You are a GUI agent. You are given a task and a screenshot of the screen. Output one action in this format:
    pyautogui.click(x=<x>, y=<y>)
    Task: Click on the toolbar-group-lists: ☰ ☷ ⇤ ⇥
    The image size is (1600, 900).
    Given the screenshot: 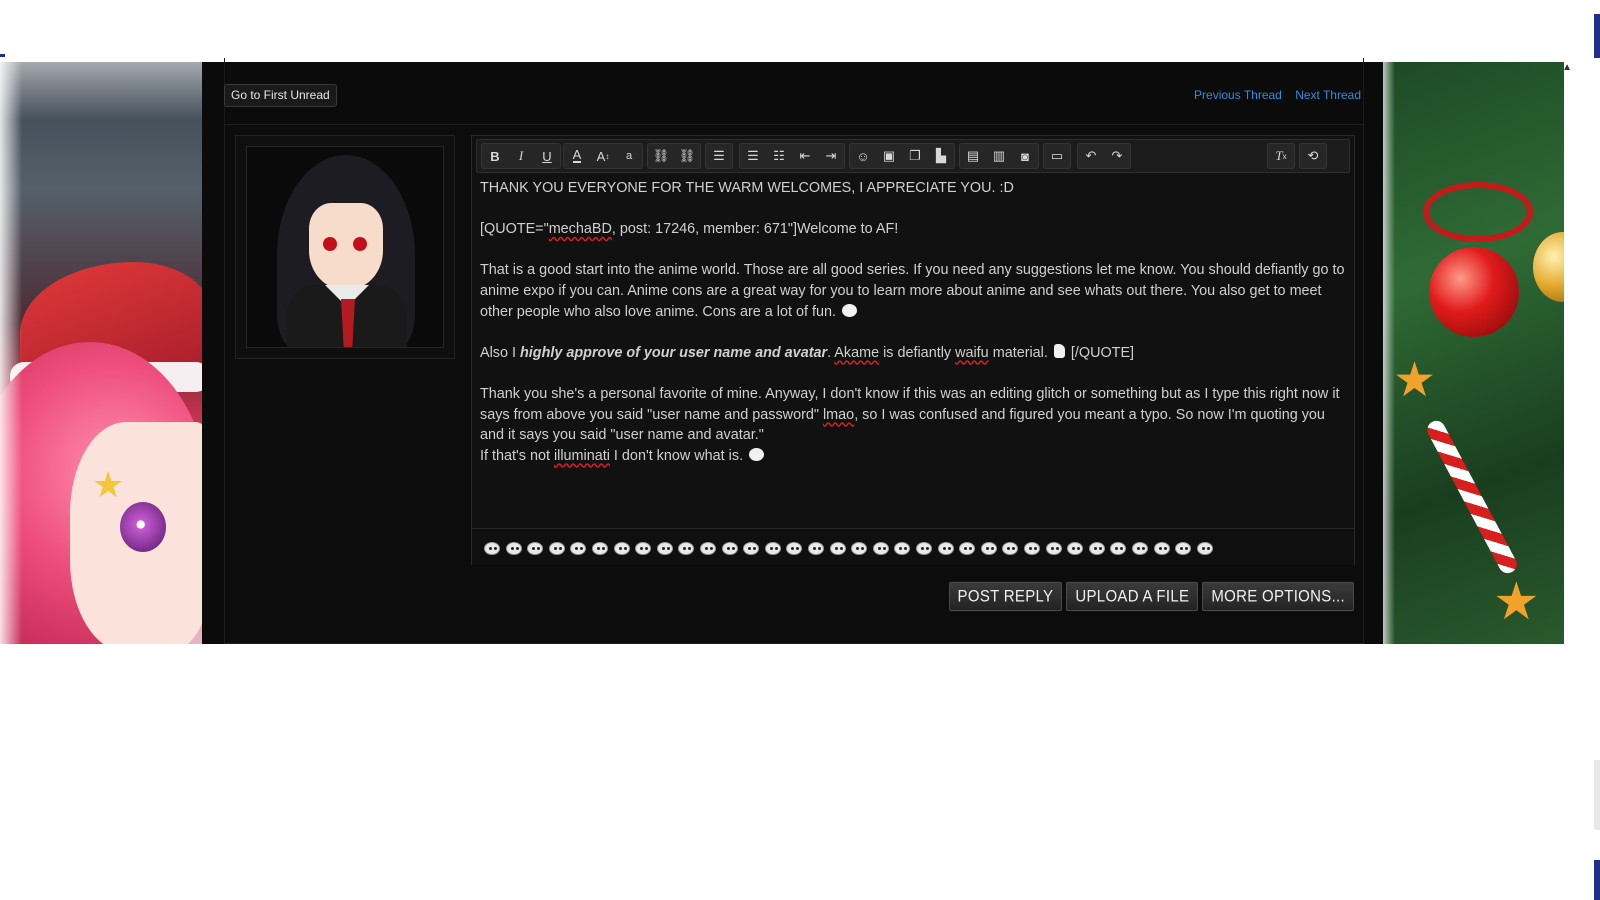 What is the action you would take?
    pyautogui.click(x=792, y=156)
    